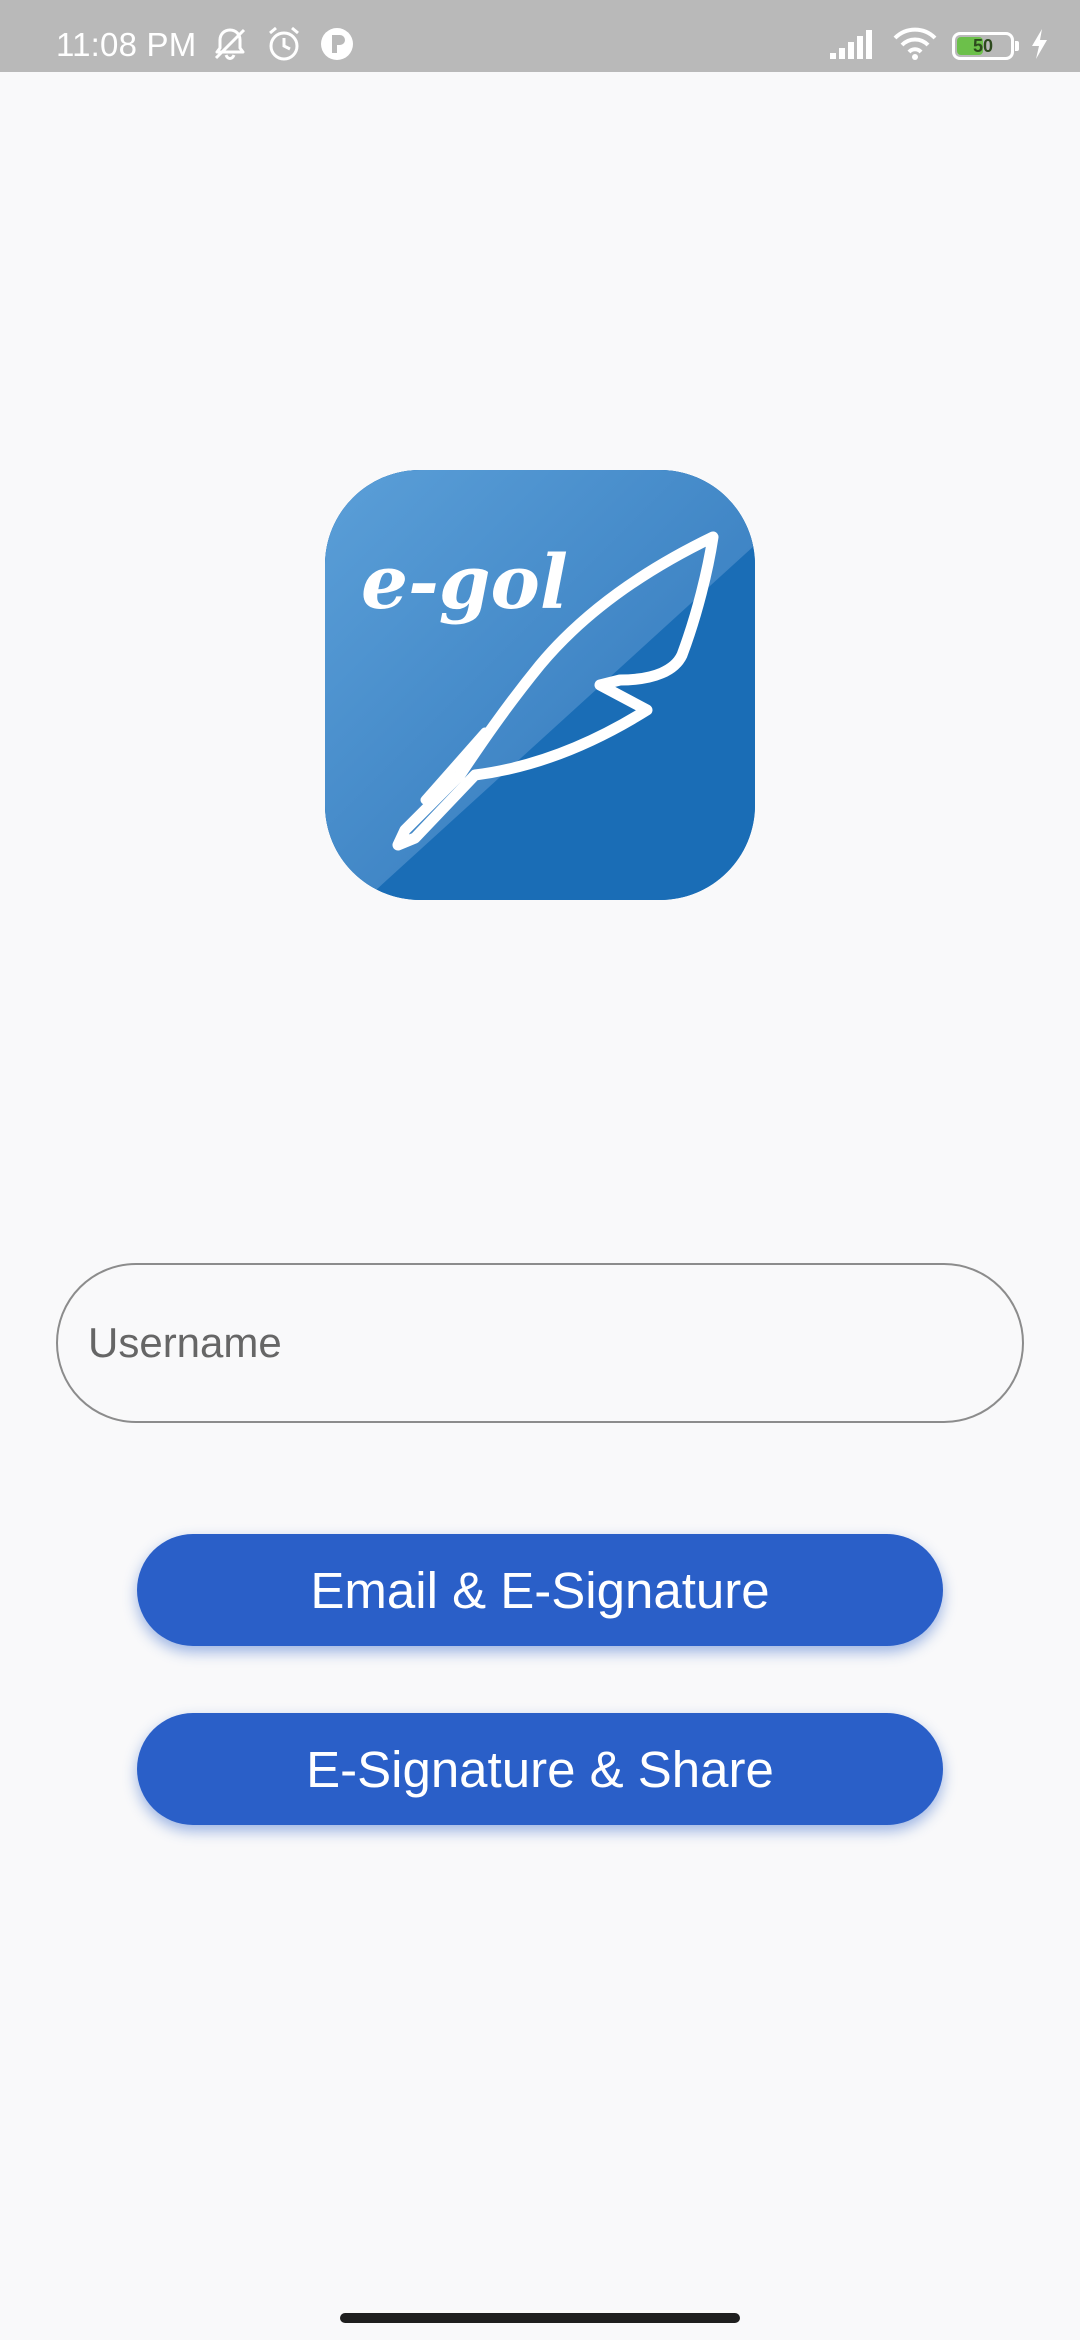  Describe the element at coordinates (540, 36) in the screenshot. I see `status-bar: 11:08 PM 50` at that location.